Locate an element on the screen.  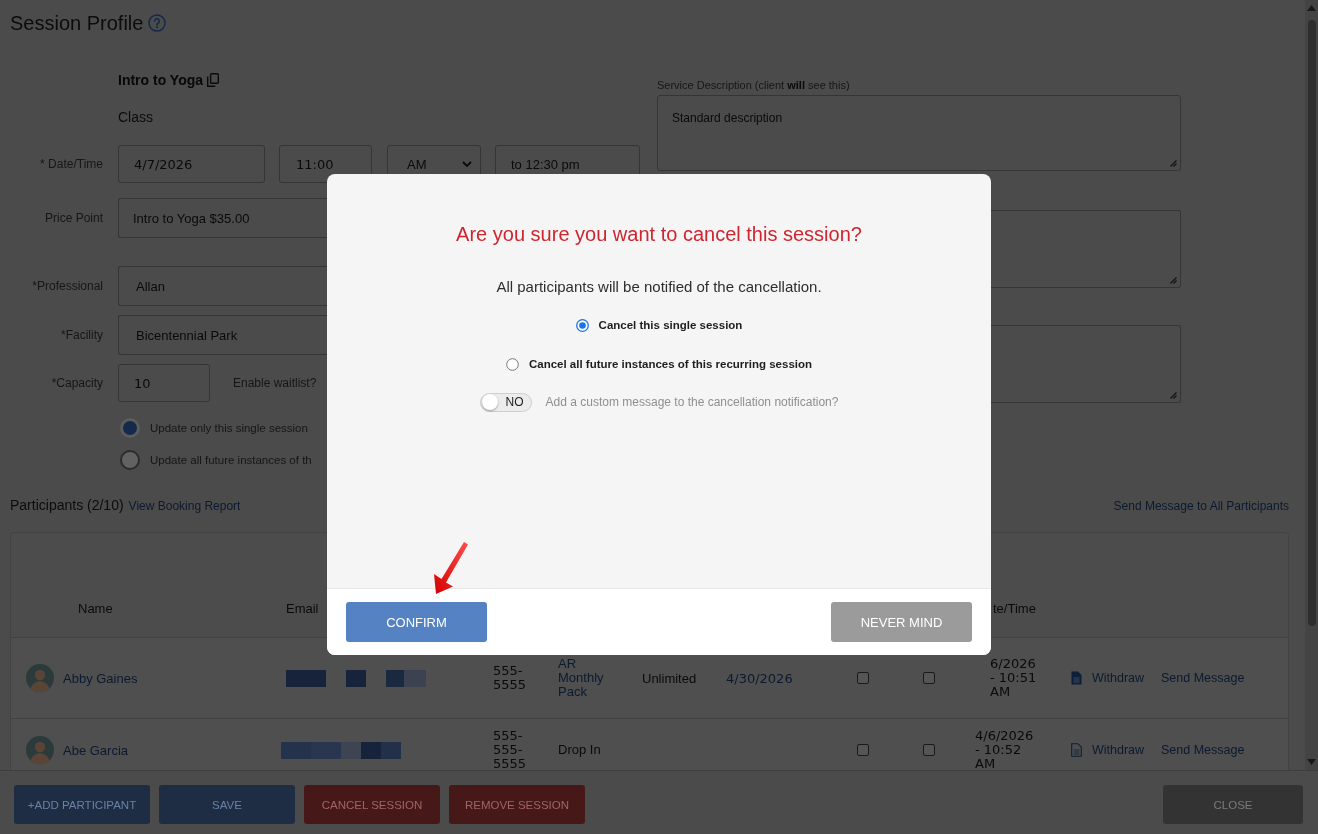
scrollbar is located at coordinates (1311, 385).